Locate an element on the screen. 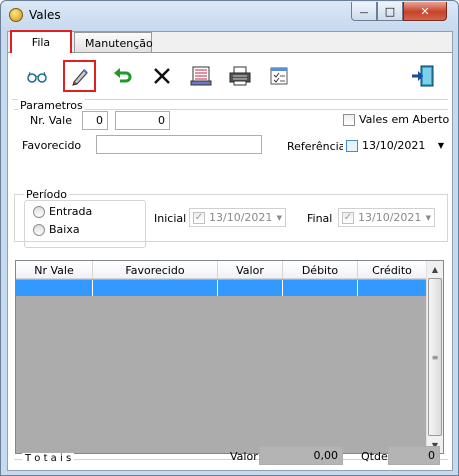 Image resolution: width=459 pixels, height=476 pixels. tab-manutencao-label: Manutenção is located at coordinates (119, 43).